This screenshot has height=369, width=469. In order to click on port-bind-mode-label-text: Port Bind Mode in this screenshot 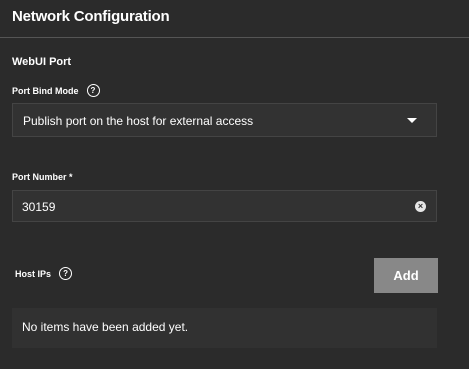, I will do `click(45, 90)`.